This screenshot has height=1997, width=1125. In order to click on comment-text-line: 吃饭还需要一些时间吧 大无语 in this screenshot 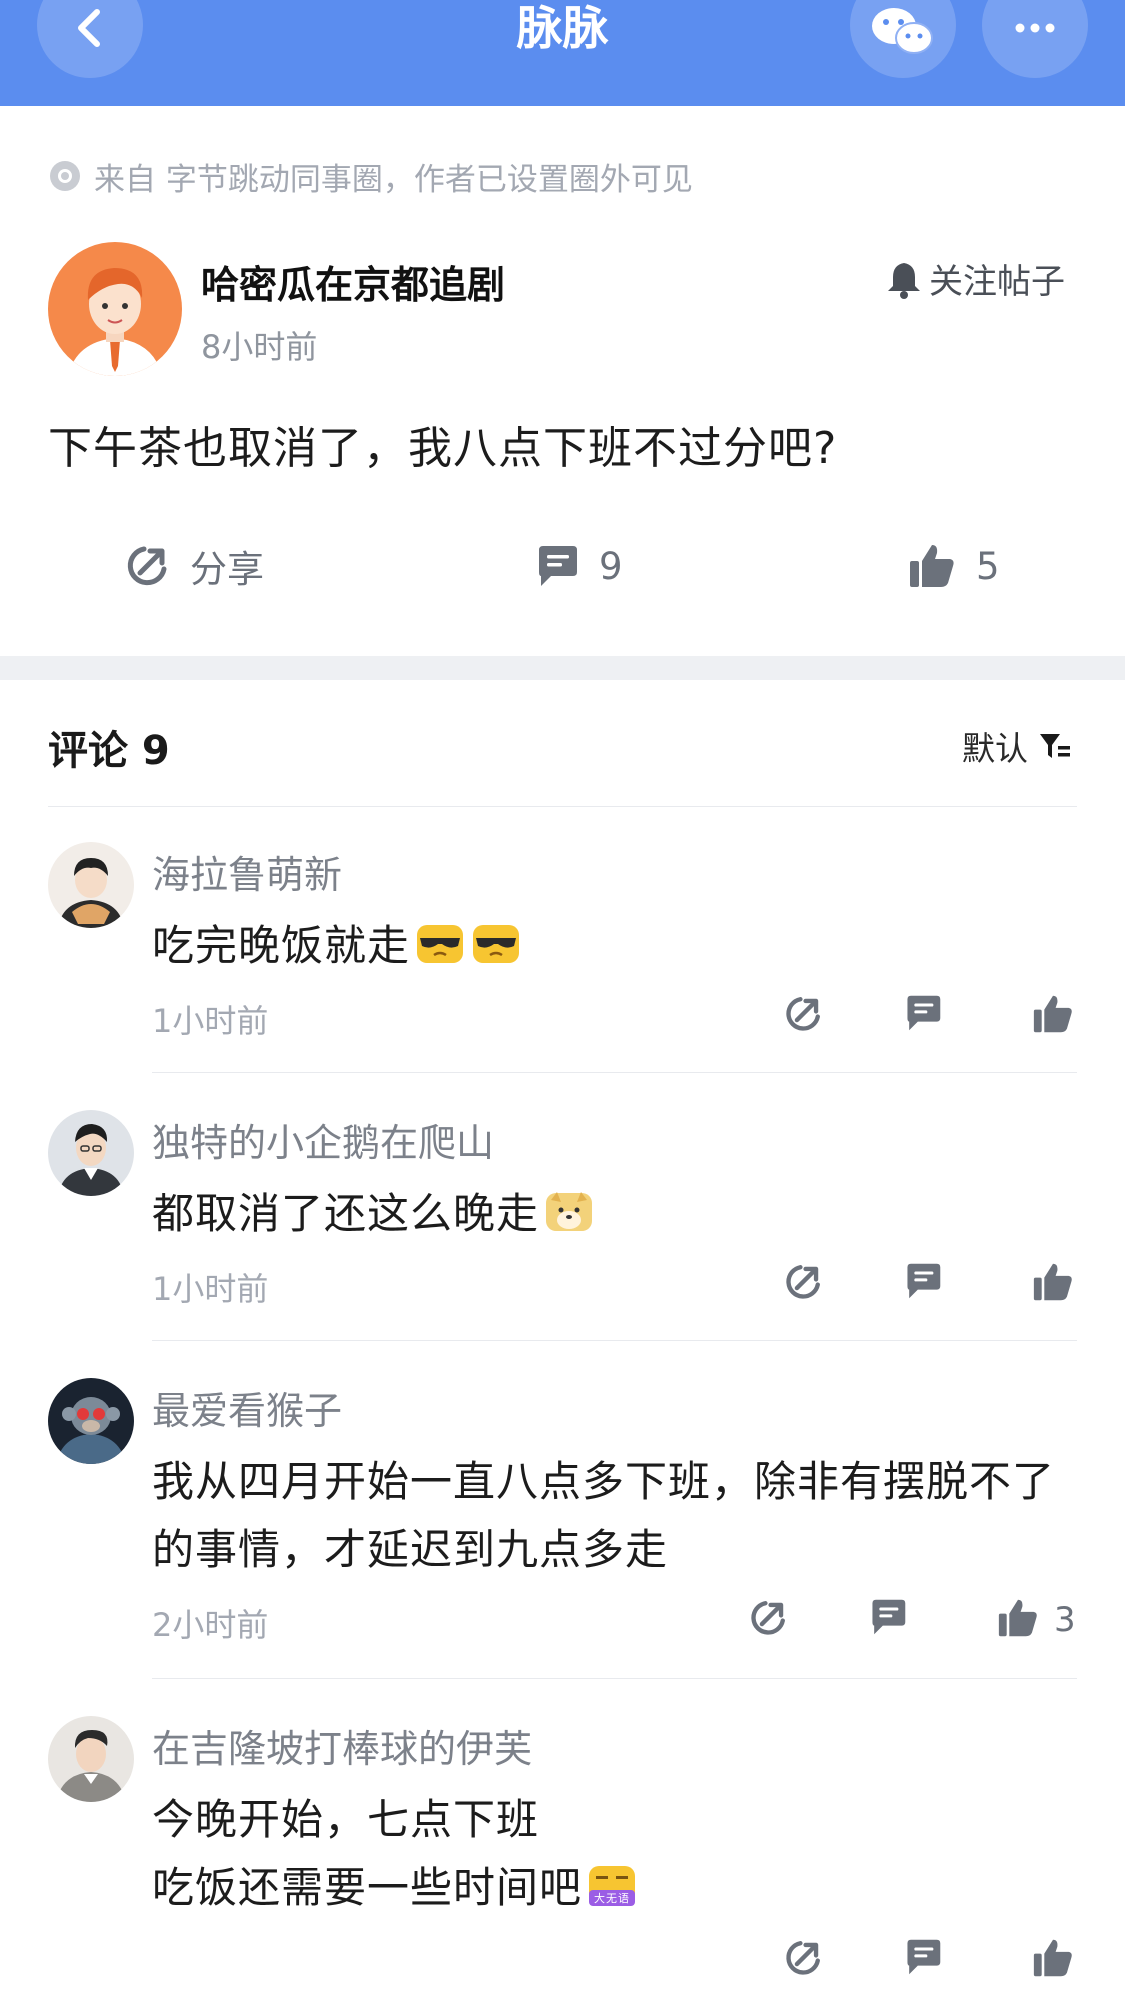, I will do `click(612, 1888)`.